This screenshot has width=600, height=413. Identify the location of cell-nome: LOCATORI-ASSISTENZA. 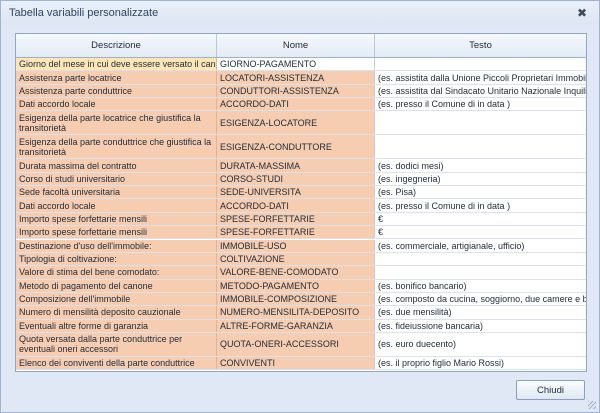
(296, 77).